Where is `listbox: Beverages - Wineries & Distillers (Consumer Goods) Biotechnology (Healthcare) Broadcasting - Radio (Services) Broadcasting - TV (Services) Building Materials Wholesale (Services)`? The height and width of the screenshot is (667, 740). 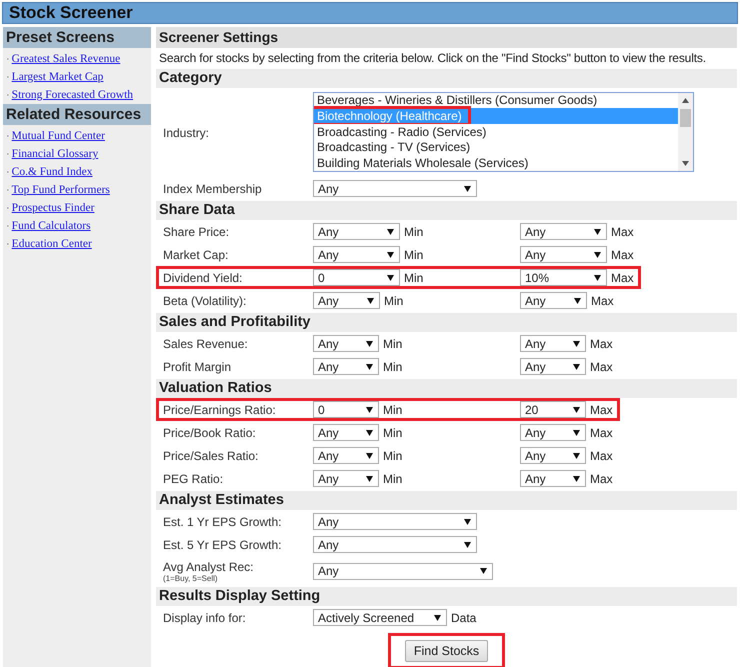 listbox: Beverages - Wineries & Distillers (Consumer Goods) Biotechnology (Healthcare) Broadcasting - Radio (Services) Broadcasting - TV (Services) Building Materials Wholesale (Services) is located at coordinates (503, 132).